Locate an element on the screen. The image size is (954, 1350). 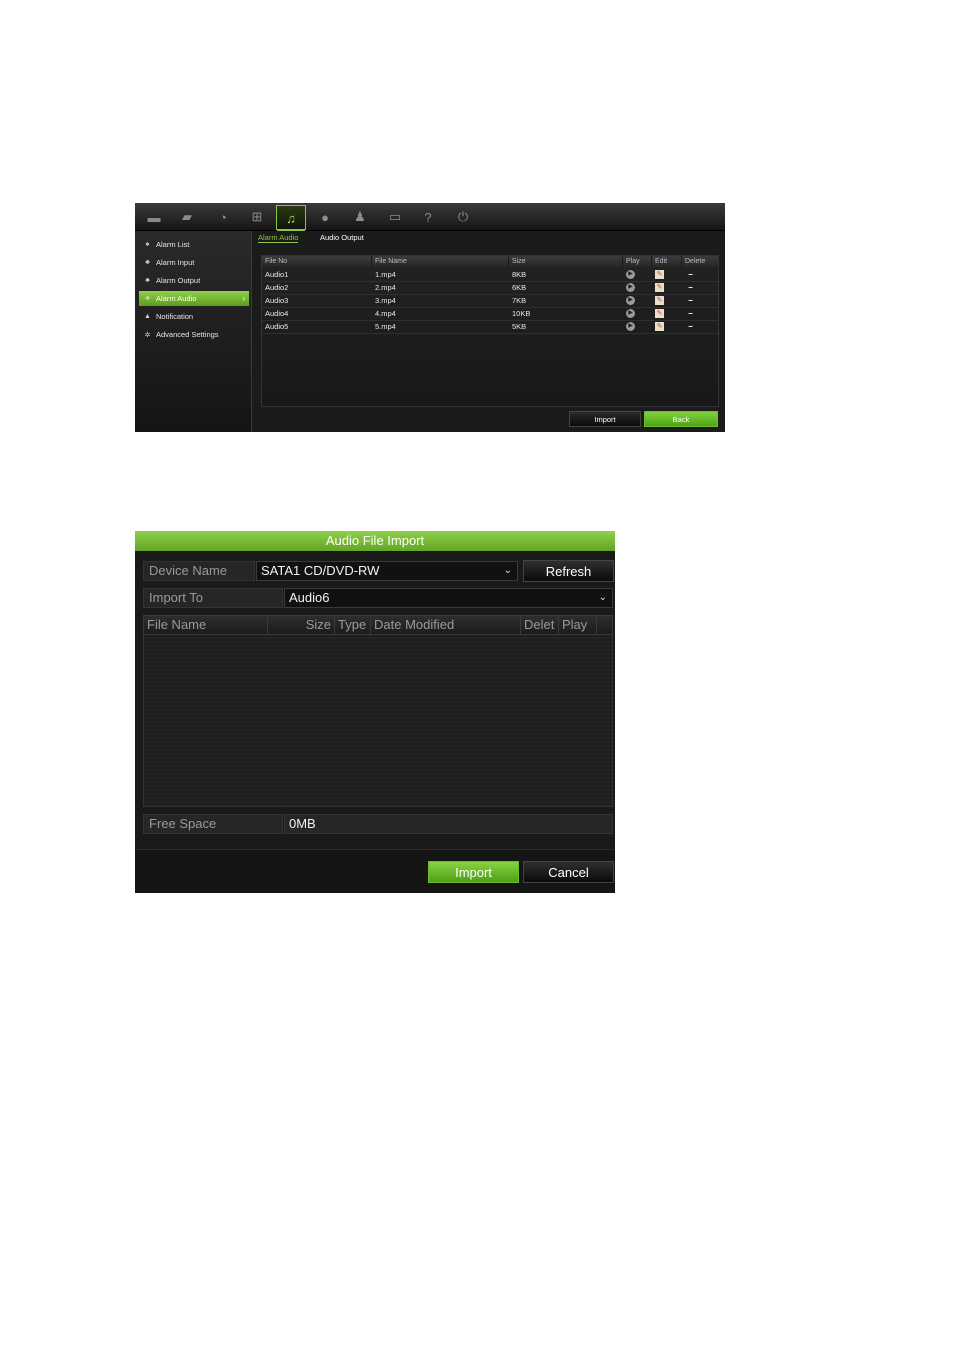
file-list-body is located at coordinates (378, 721).